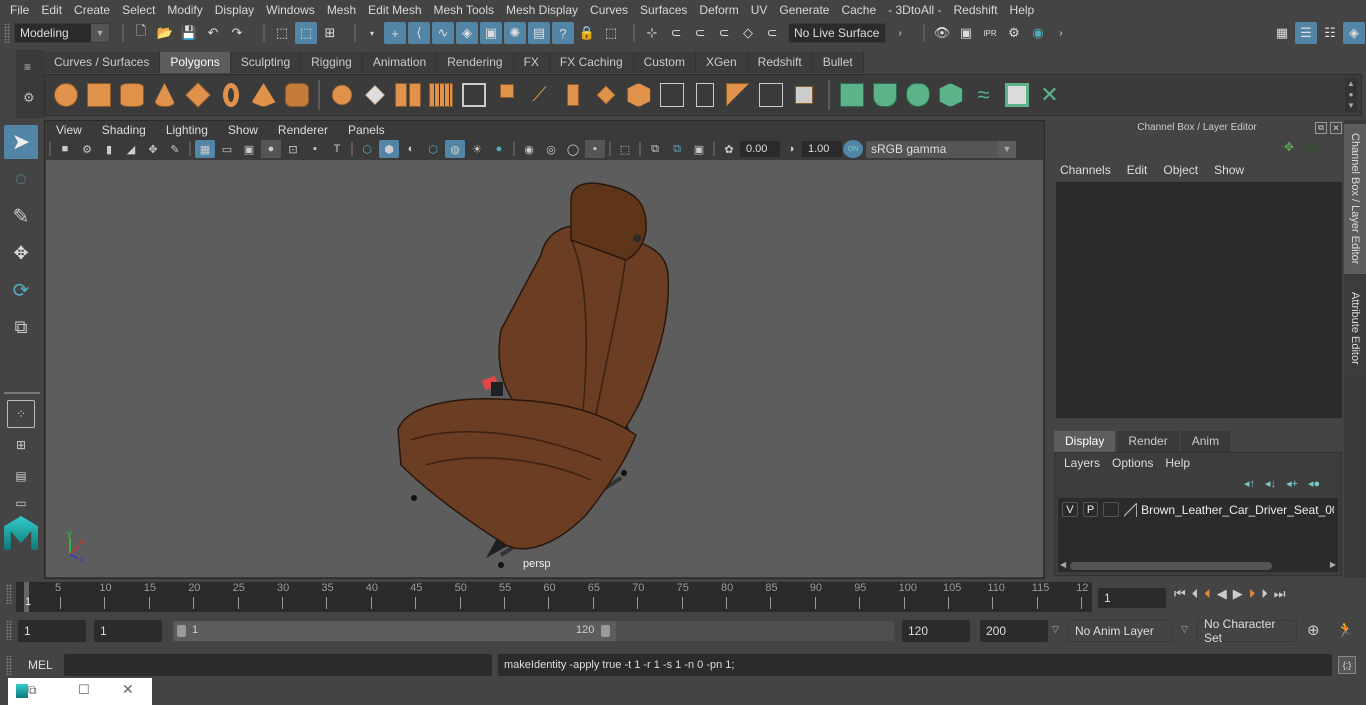  I want to click on center-pivot-icon, so click(671, 95).